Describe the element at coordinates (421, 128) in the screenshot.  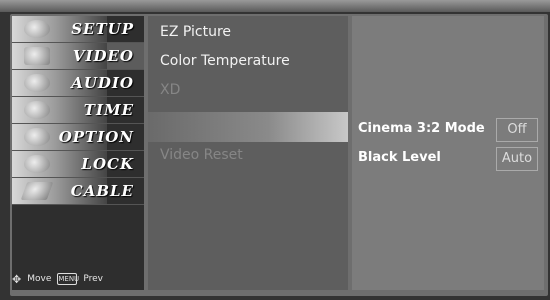
I see `cinema-mode-label: Cinema 3:2 Mode` at that location.